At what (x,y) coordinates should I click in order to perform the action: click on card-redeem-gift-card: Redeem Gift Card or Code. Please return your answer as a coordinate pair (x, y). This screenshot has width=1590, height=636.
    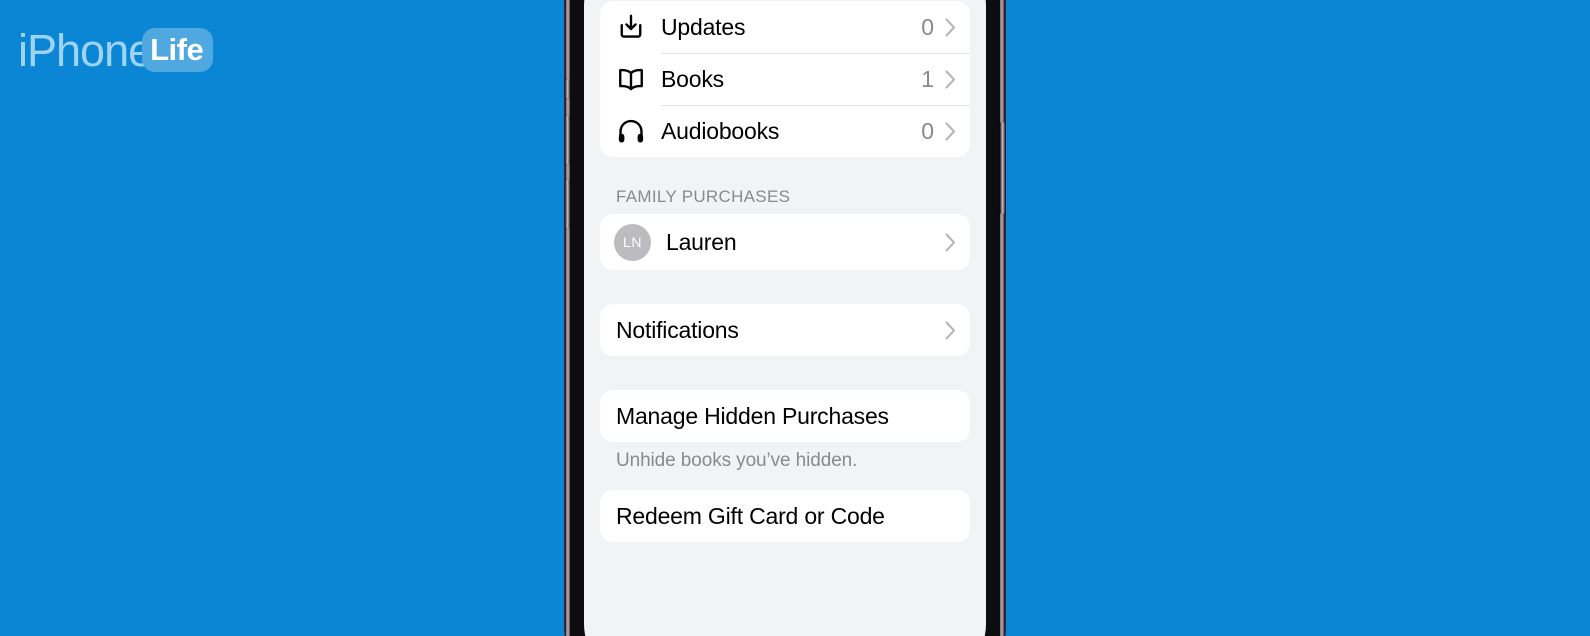
    Looking at the image, I should click on (785, 516).